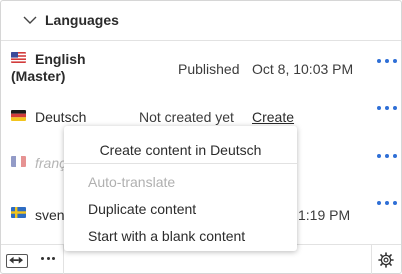 The width and height of the screenshot is (402, 274). What do you see at coordinates (18, 212) in the screenshot?
I see `se-flag-icon` at bounding box center [18, 212].